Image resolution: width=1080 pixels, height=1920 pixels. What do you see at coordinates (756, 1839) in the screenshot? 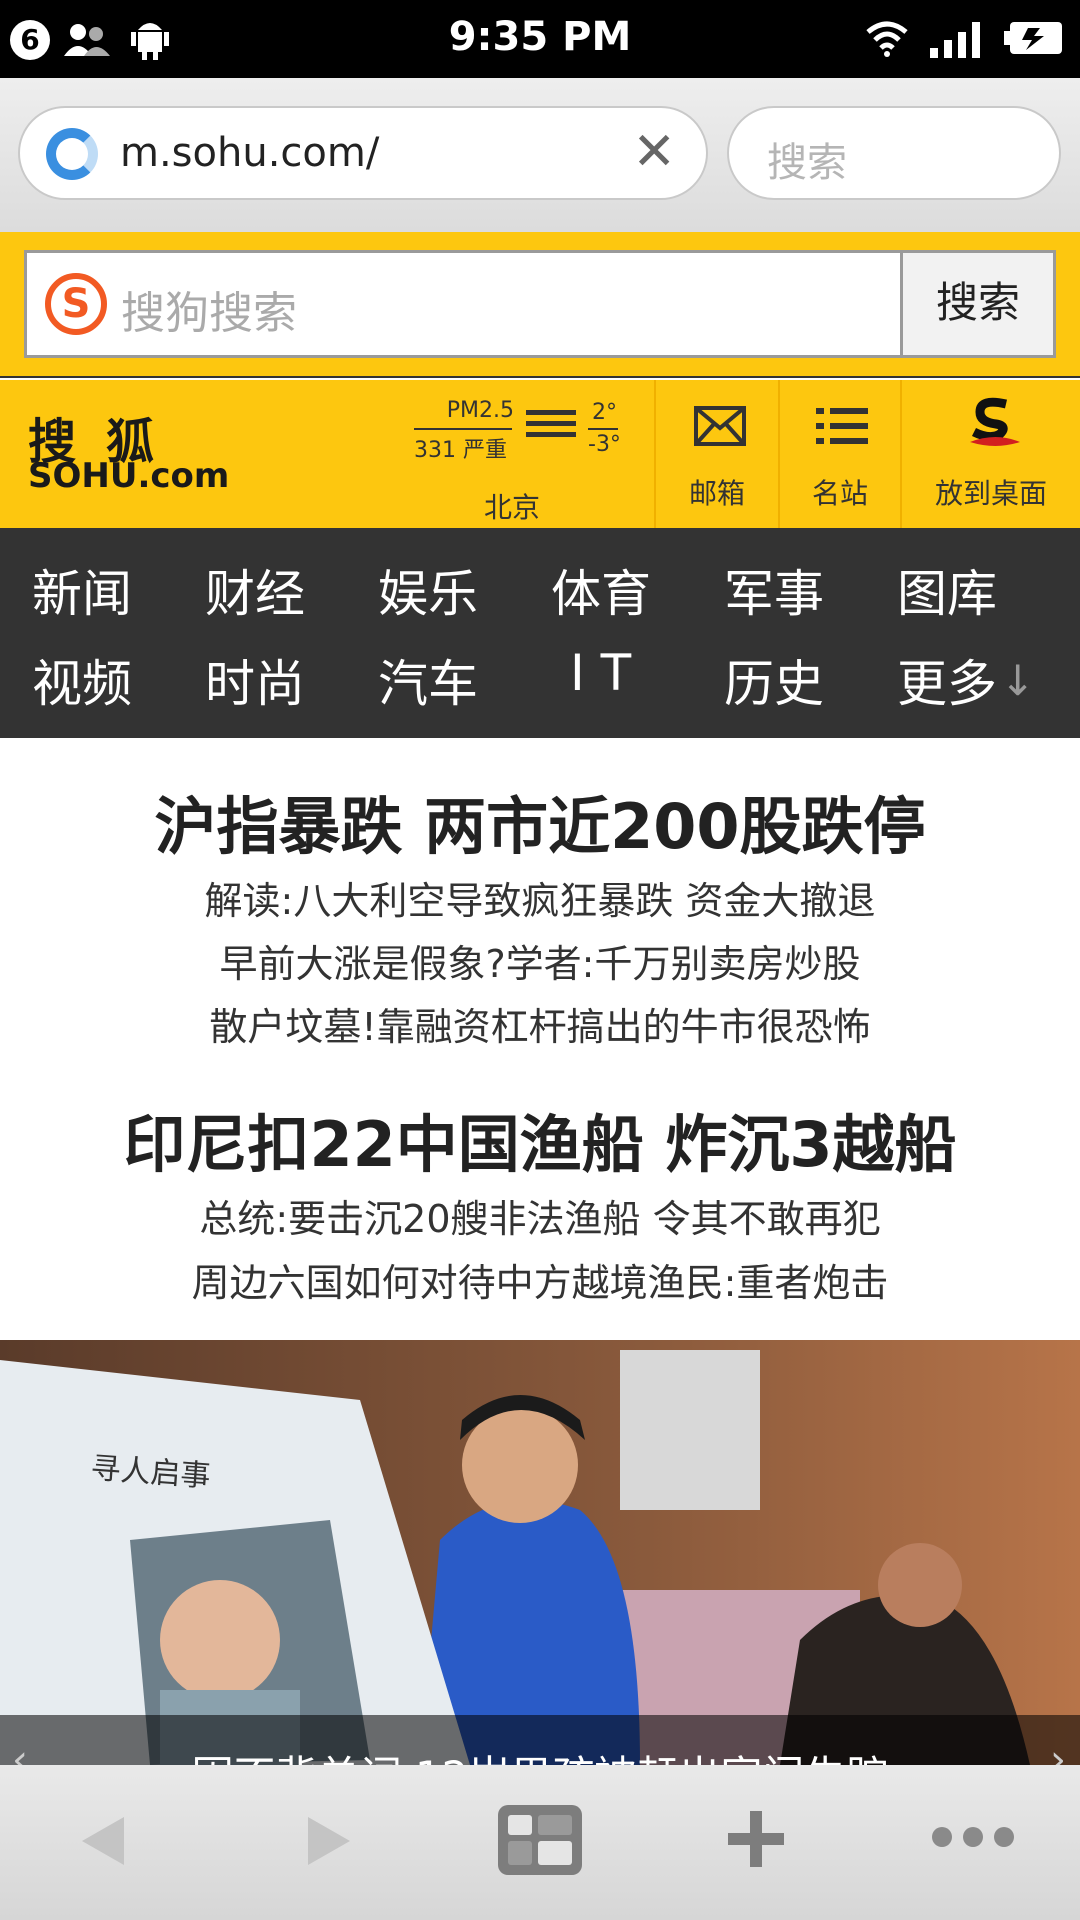
I see `add-tab-icon` at bounding box center [756, 1839].